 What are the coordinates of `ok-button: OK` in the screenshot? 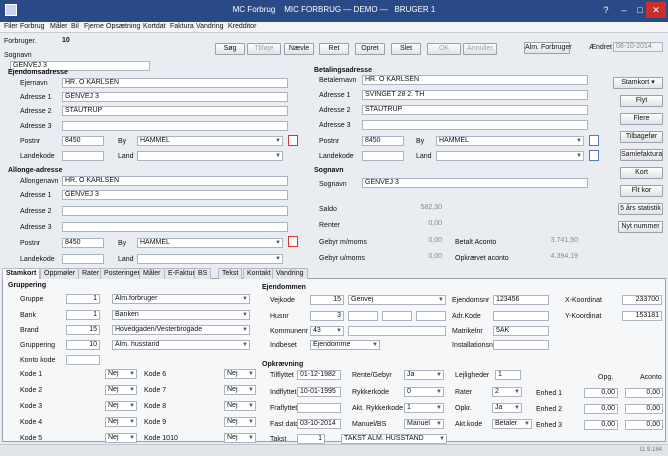 It's located at (444, 49).